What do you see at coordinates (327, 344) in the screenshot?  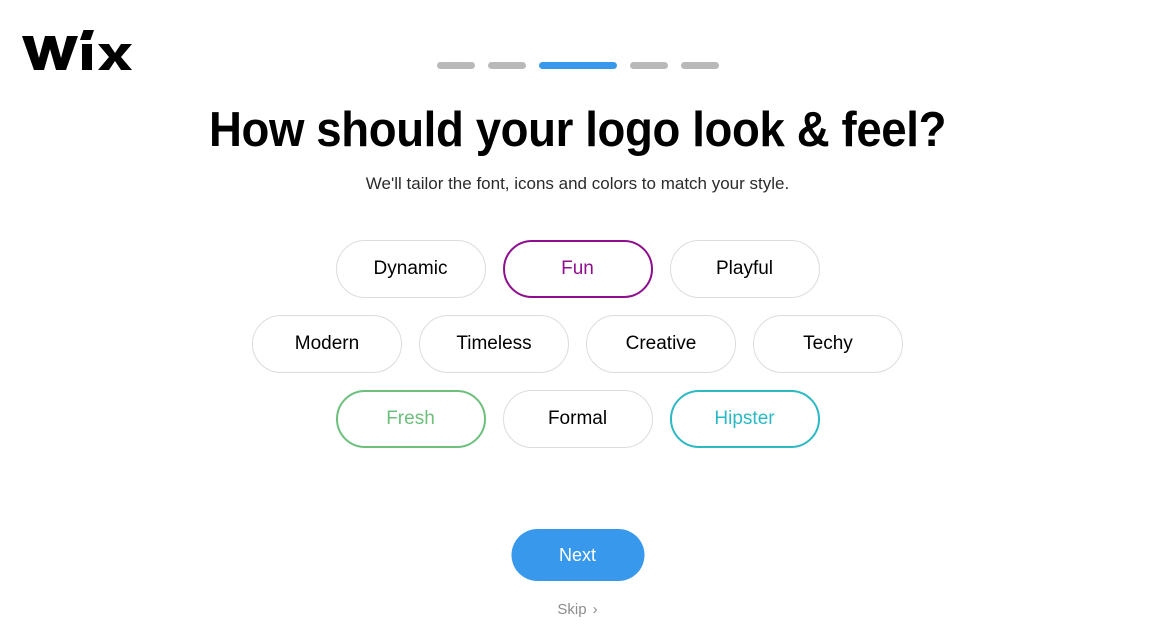 I see `style-chip-modern: Modern` at bounding box center [327, 344].